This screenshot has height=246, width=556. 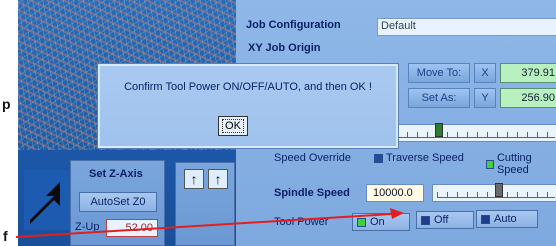 I want to click on traverse-speed-label: Traverse Speed, so click(x=425, y=158).